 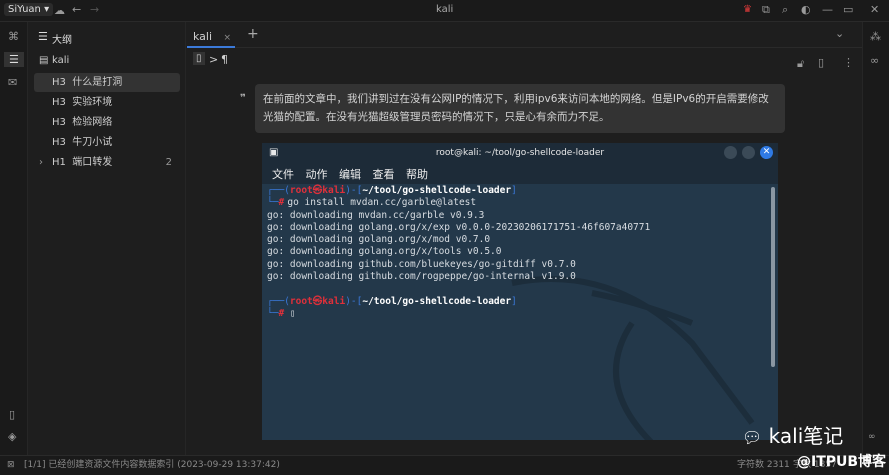 What do you see at coordinates (274, 152) in the screenshot?
I see `terminal-icon: ▣` at bounding box center [274, 152].